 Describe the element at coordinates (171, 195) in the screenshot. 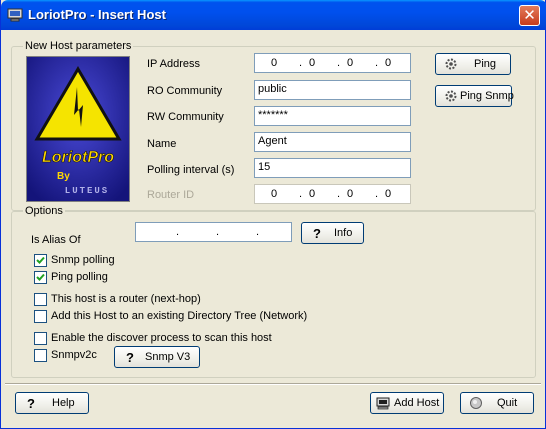

I see `router-id-label: Router ID` at that location.